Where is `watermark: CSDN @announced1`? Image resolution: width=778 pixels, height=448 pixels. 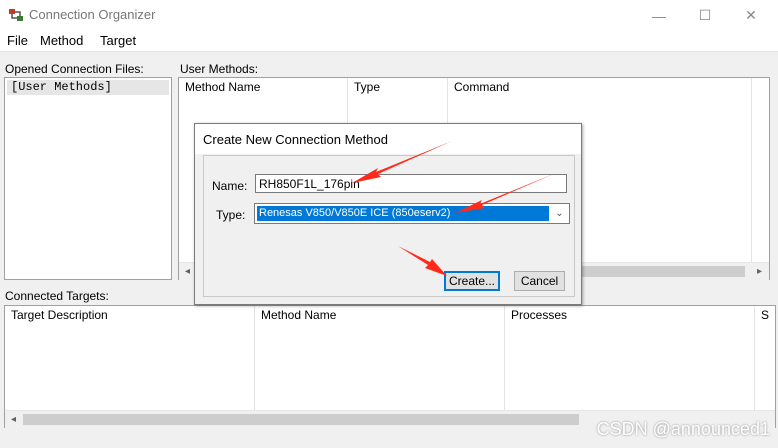 watermark: CSDN @announced1 is located at coordinates (683, 429).